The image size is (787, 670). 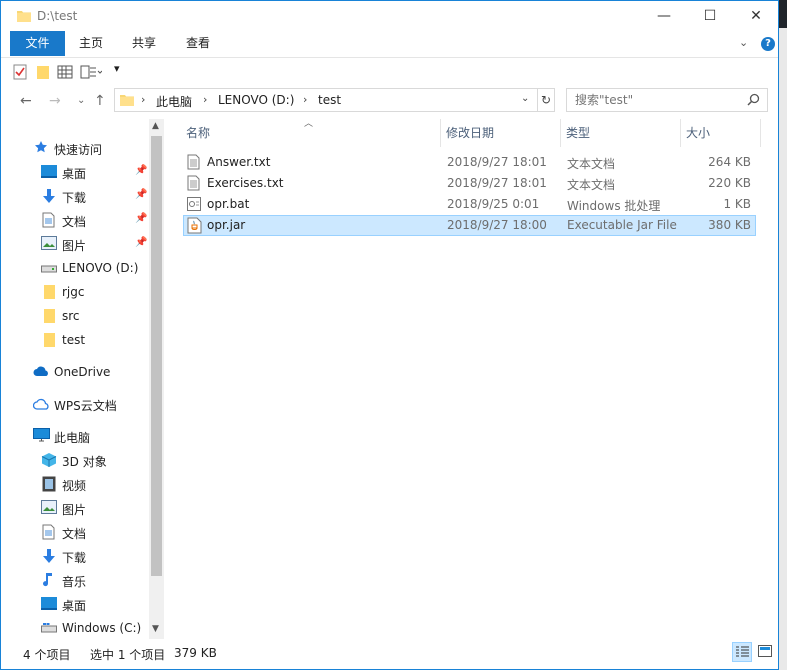 What do you see at coordinates (501, 133) in the screenshot?
I see `column-header-modified: 修改日期` at bounding box center [501, 133].